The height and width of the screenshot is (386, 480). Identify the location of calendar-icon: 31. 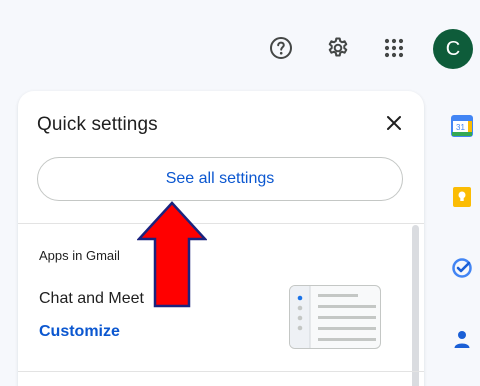
(462, 126).